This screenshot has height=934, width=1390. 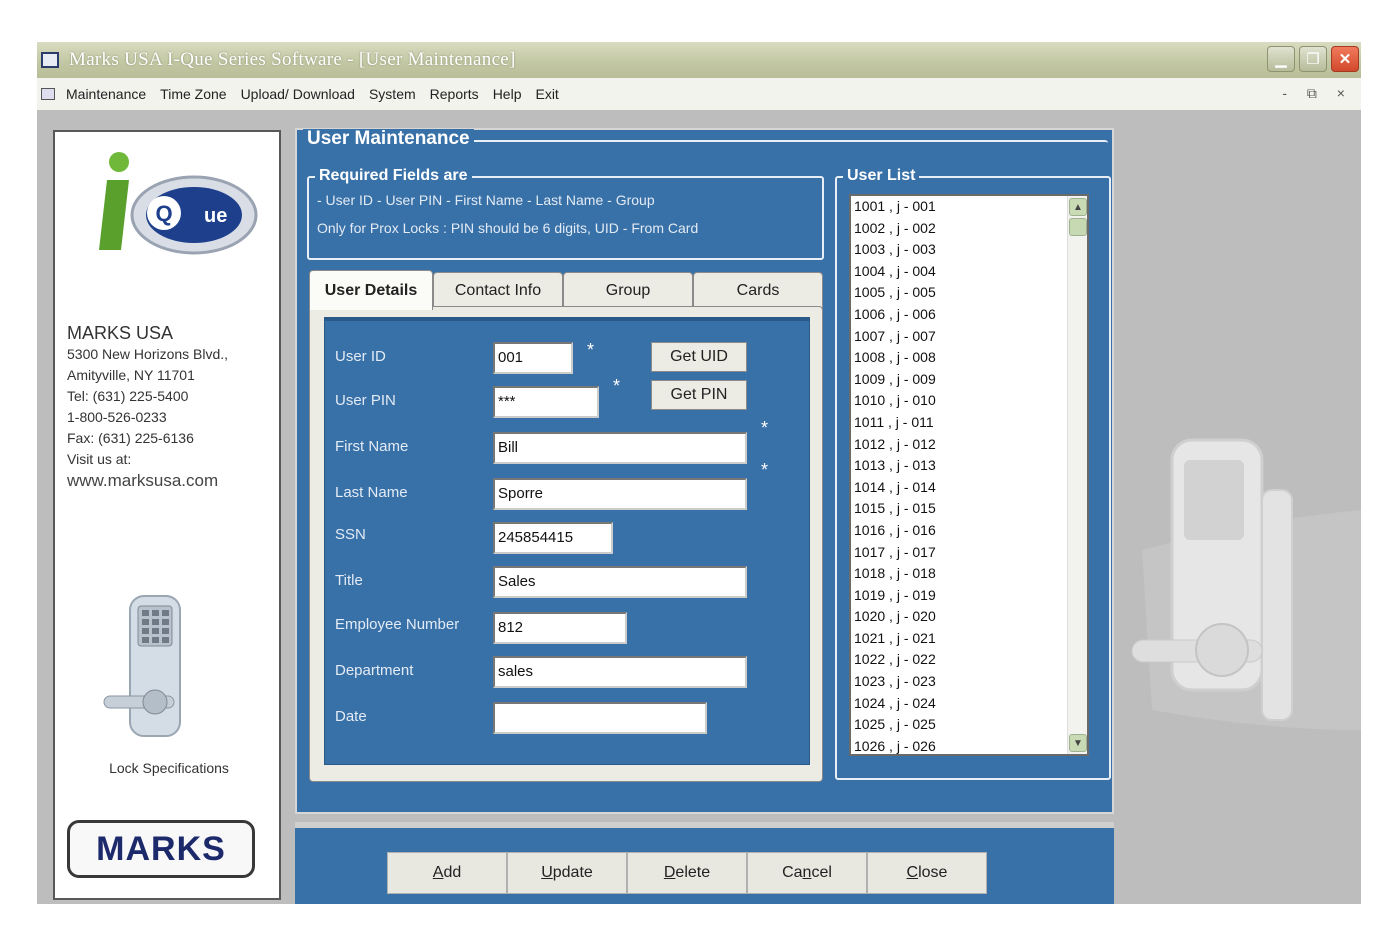 What do you see at coordinates (349, 580) in the screenshot?
I see `title-label: Title` at bounding box center [349, 580].